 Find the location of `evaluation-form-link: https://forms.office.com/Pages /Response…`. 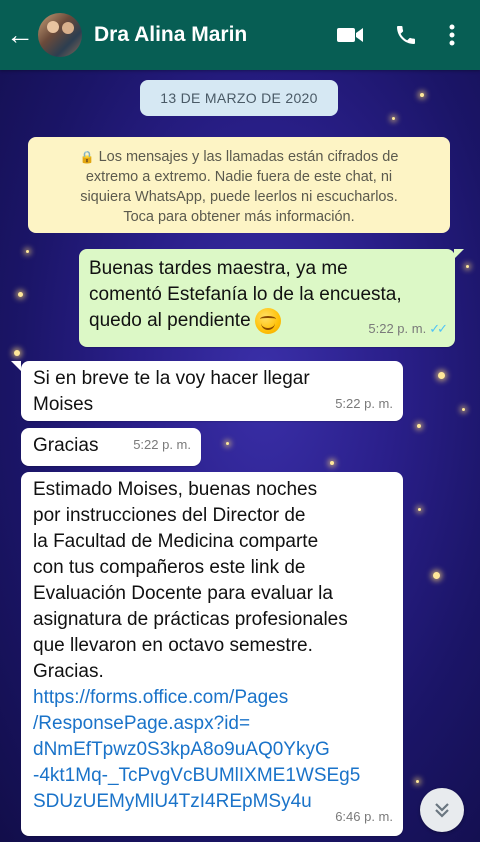

evaluation-form-link: https://forms.office.com/Pages /Response… is located at coordinates (212, 750).